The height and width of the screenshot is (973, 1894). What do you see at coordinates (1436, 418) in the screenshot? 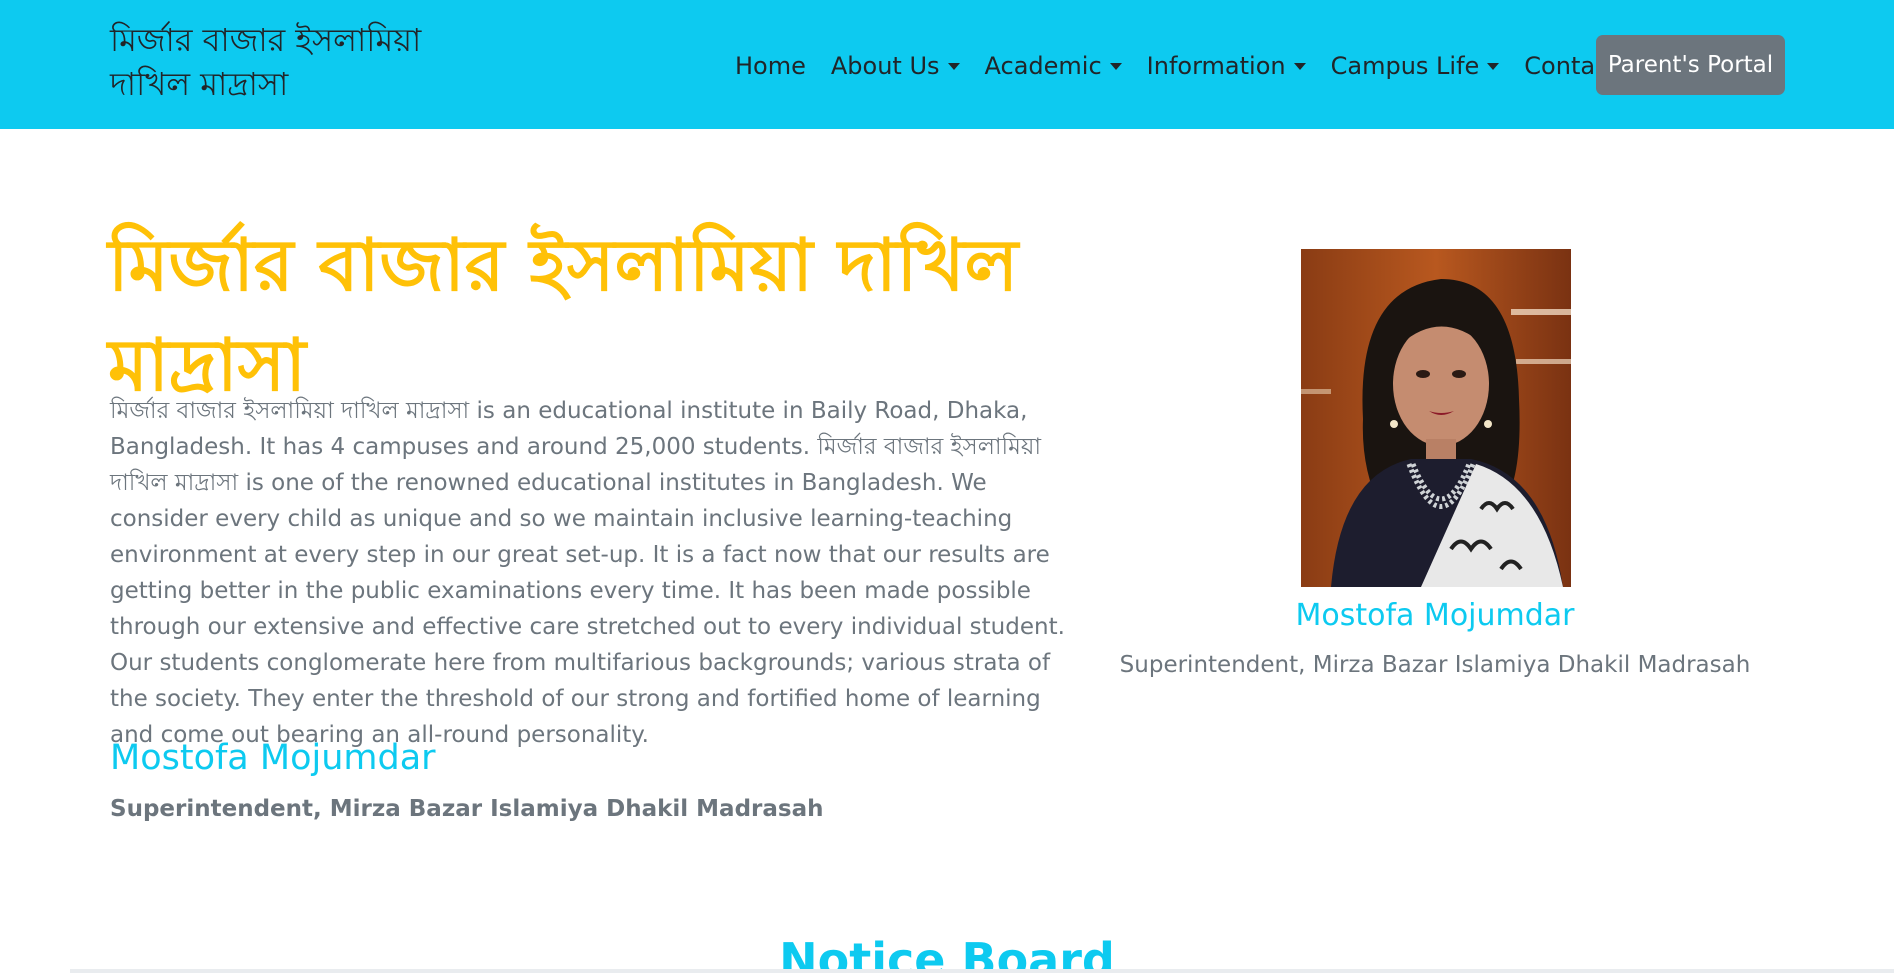
I see `superintendent-photo` at bounding box center [1436, 418].